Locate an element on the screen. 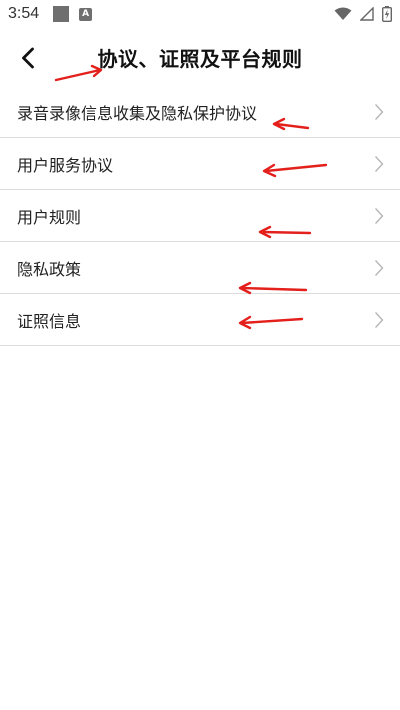 Image resolution: width=400 pixels, height=710 pixels. list-item-label: 录音录像信息收集及隐私保护协议 is located at coordinates (137, 113).